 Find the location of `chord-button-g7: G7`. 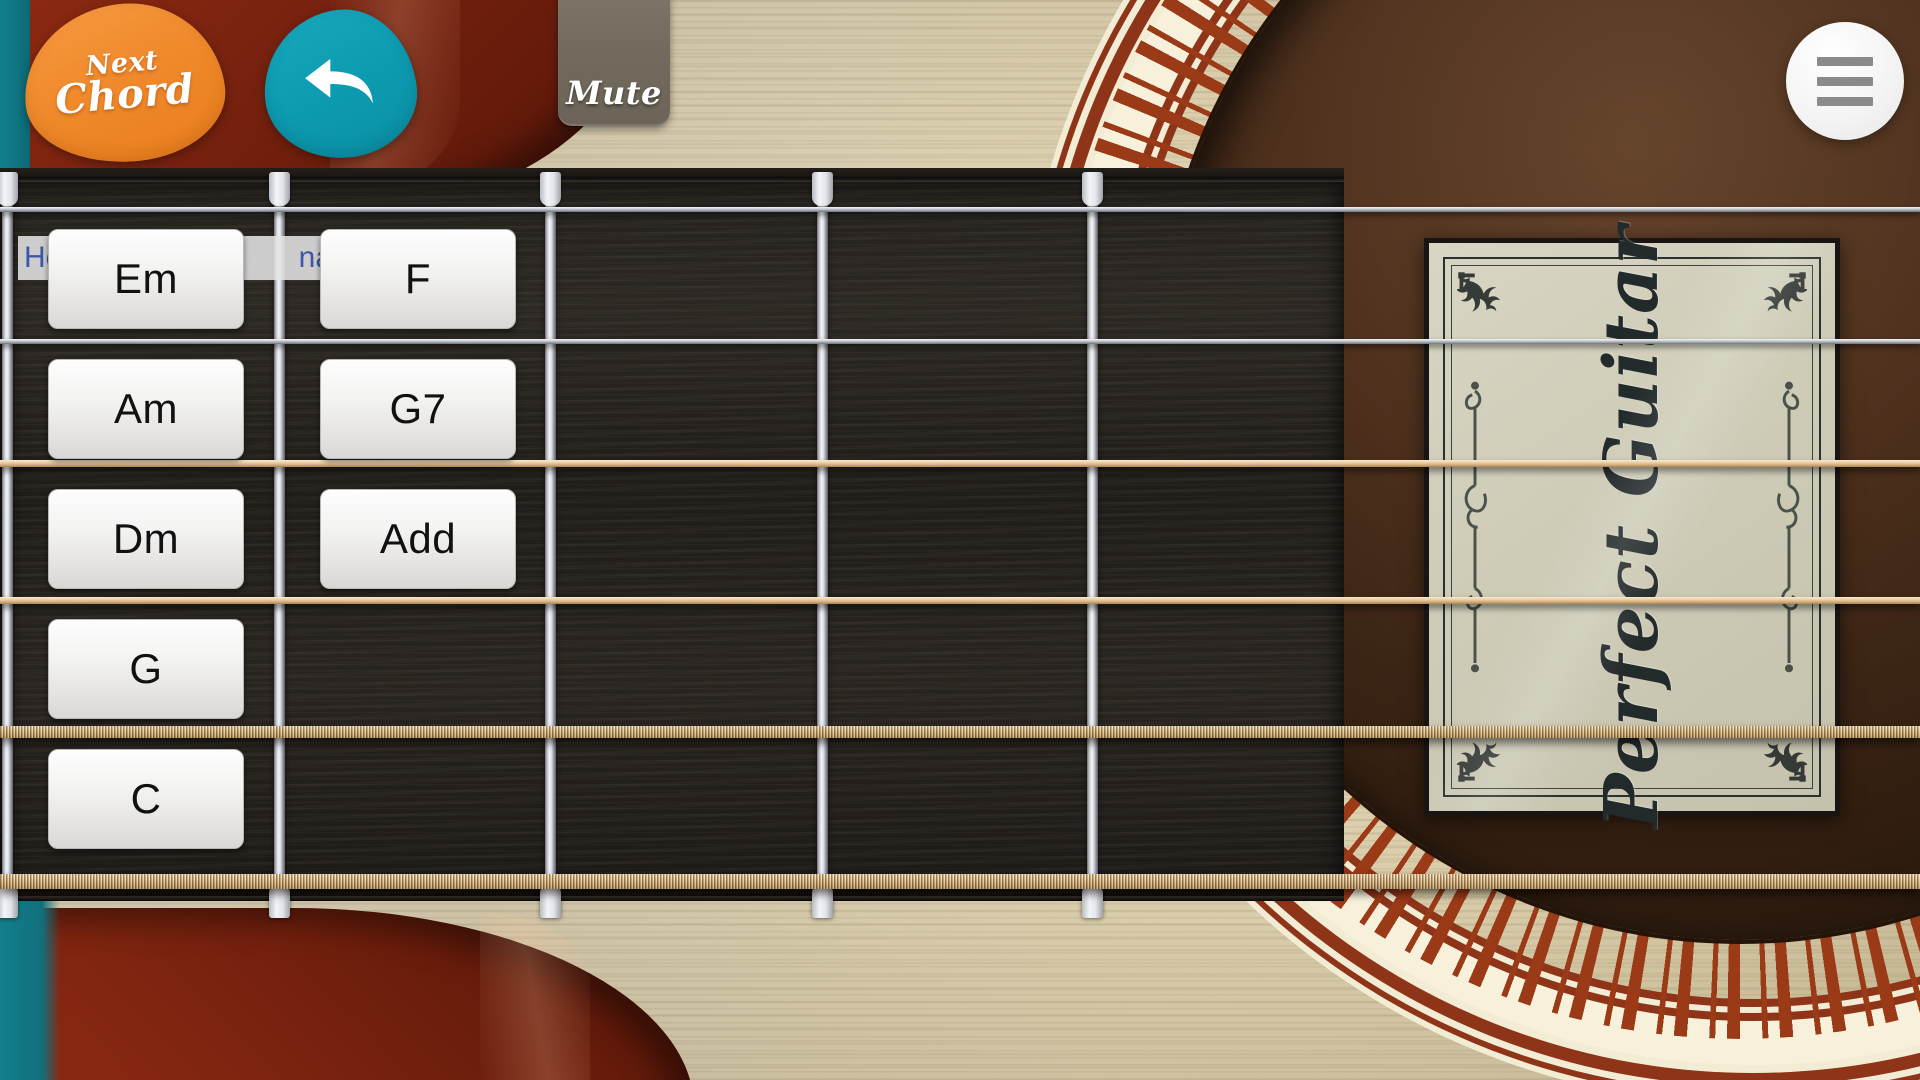

chord-button-g7: G7 is located at coordinates (418, 409).